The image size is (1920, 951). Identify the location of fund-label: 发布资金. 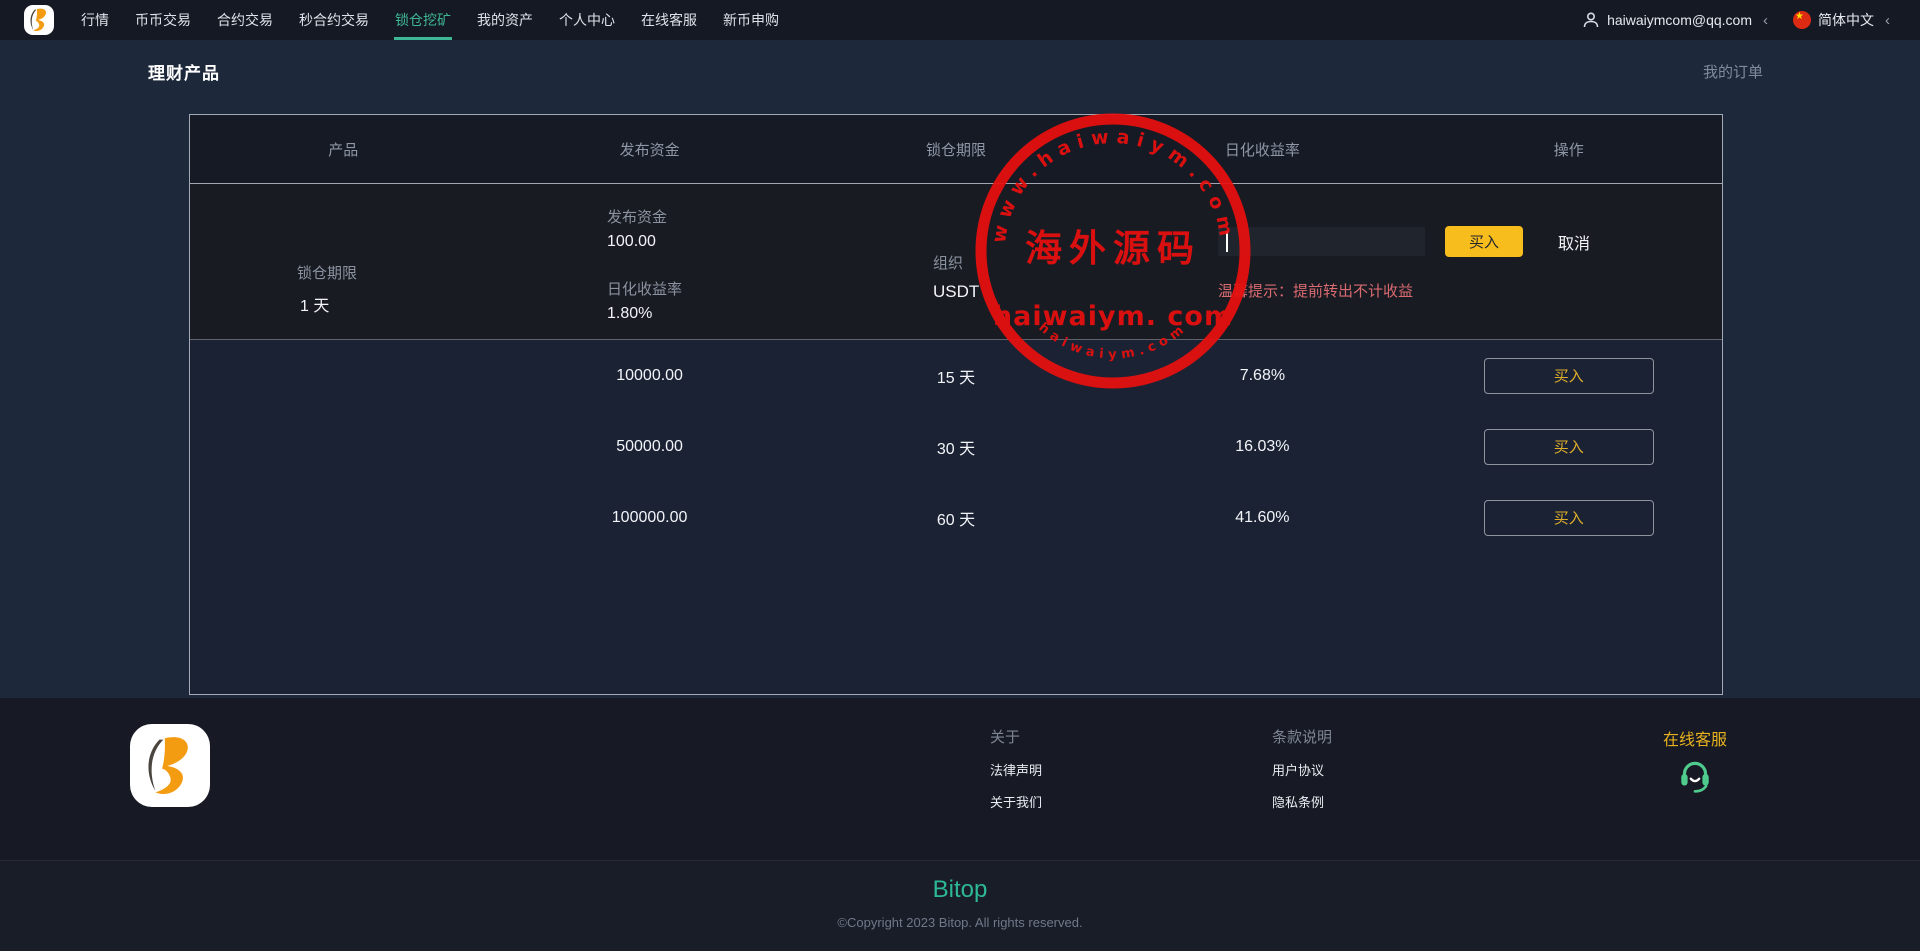
(637, 217).